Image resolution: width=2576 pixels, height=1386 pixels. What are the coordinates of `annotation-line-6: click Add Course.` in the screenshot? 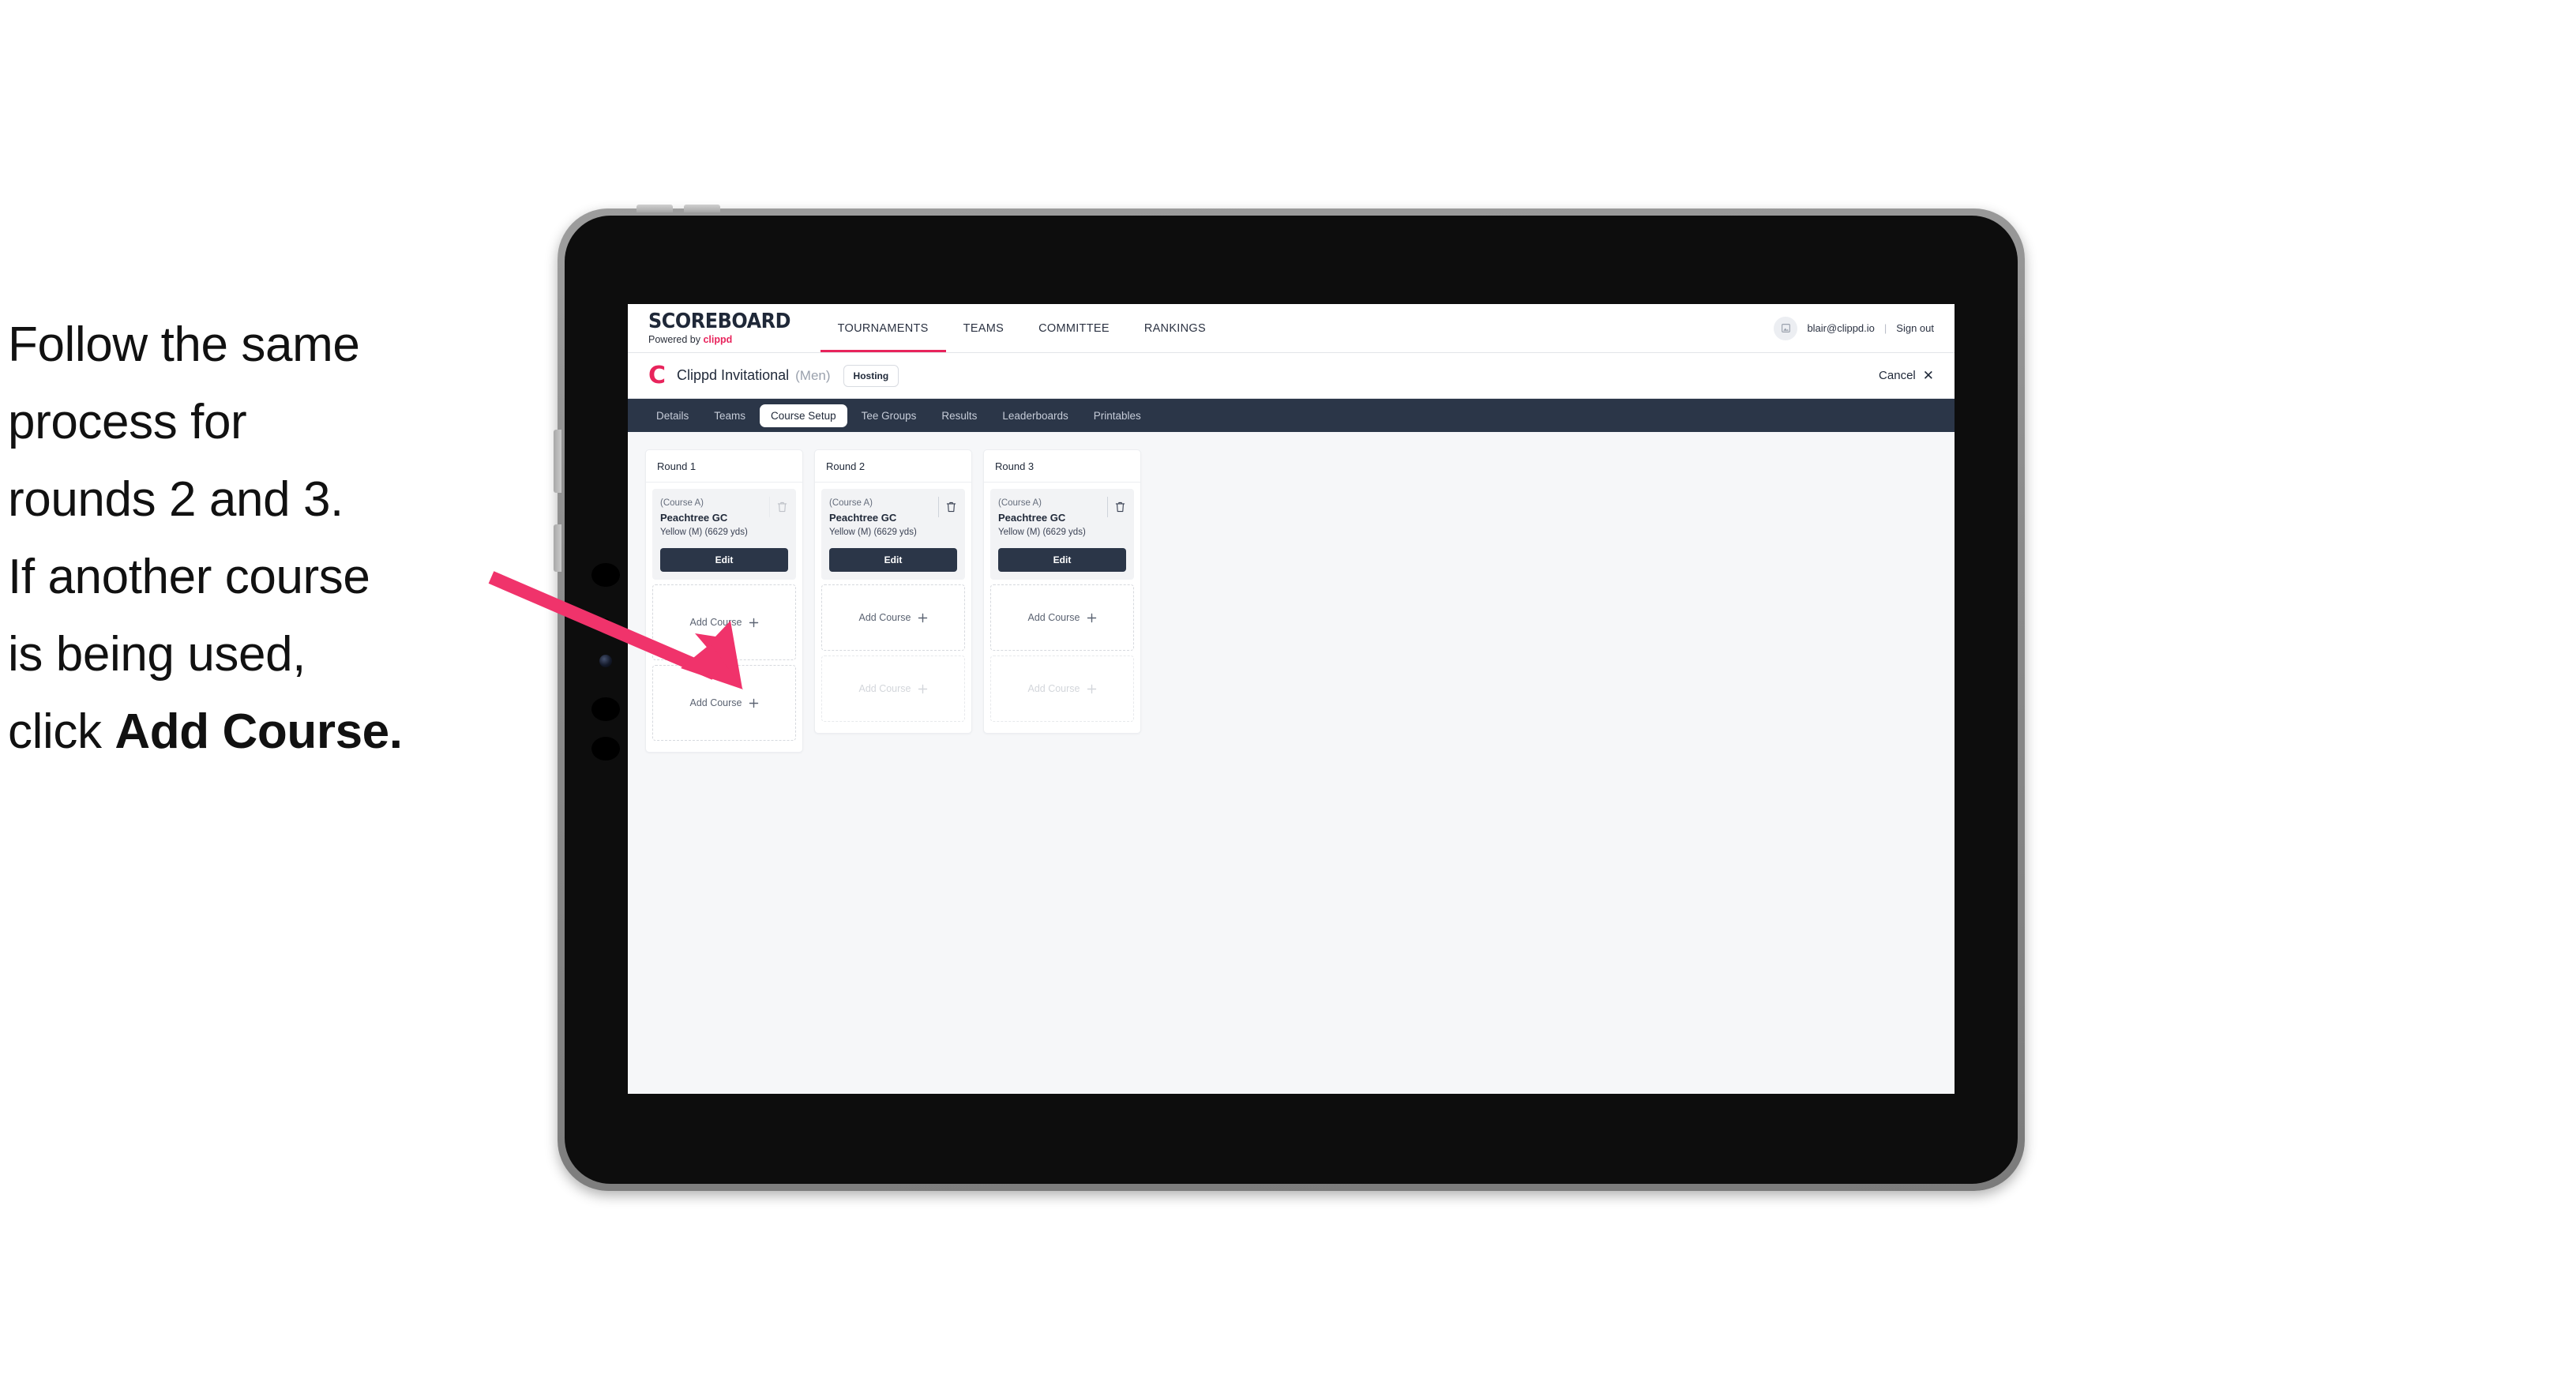 It's located at (260, 732).